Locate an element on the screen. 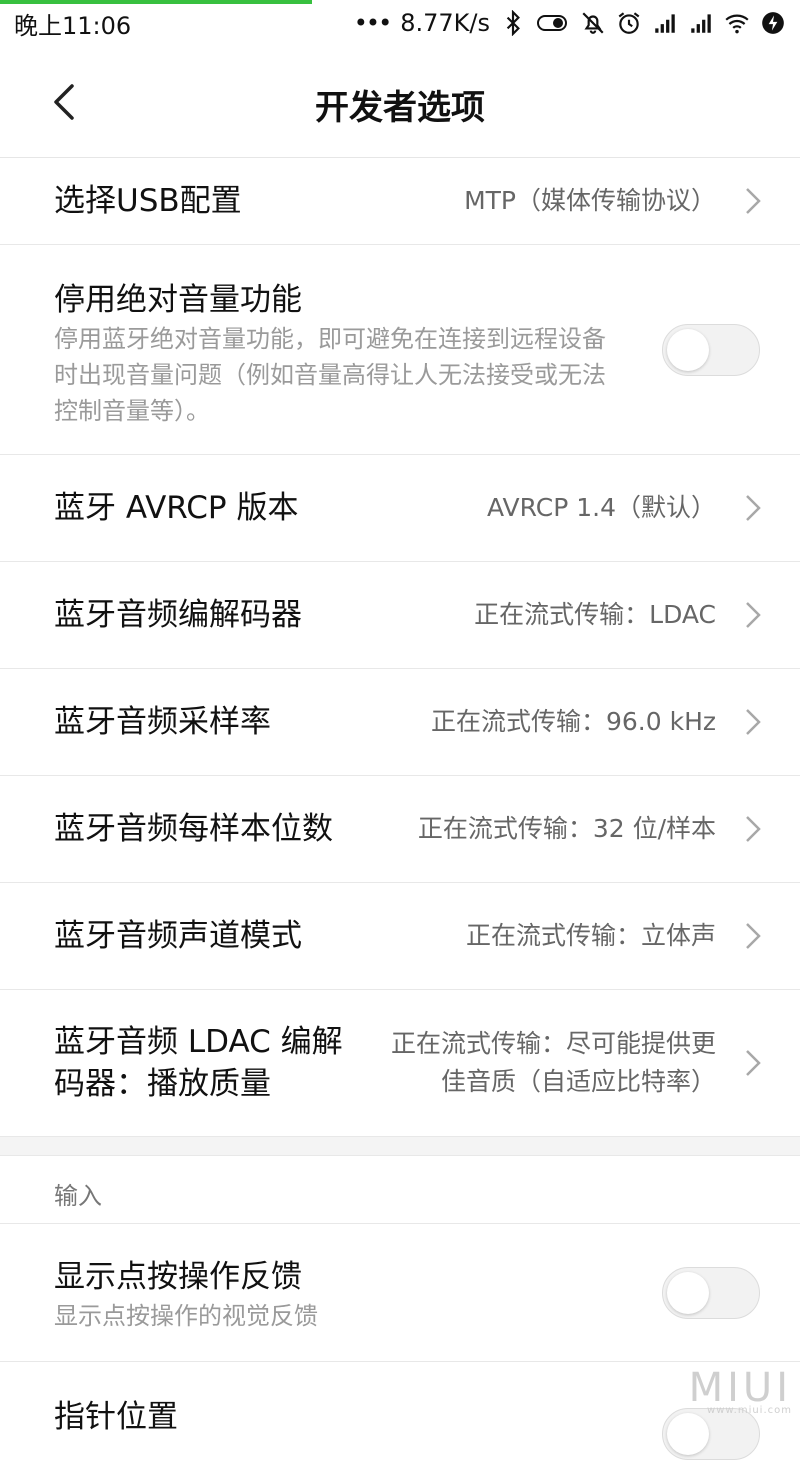 Image resolution: width=800 pixels, height=1460 pixels. row-title: 蓝牙音频采样率 is located at coordinates (162, 722).